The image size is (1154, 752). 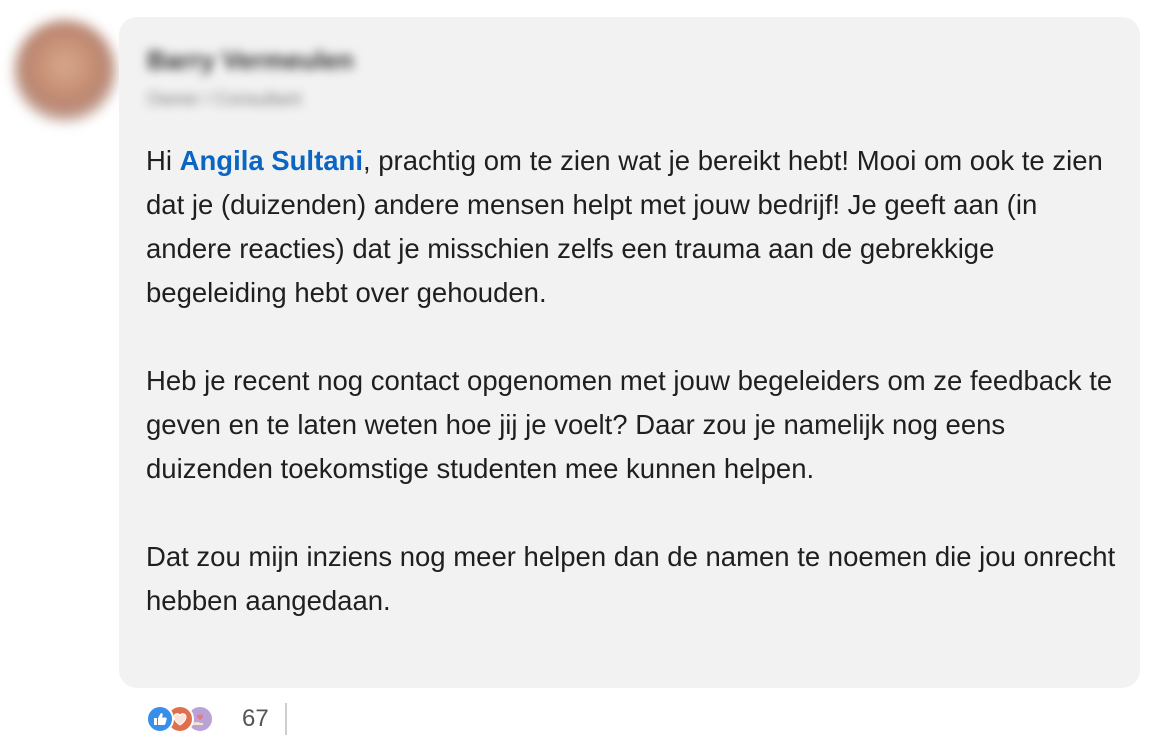 I want to click on like-icon, so click(x=160, y=719).